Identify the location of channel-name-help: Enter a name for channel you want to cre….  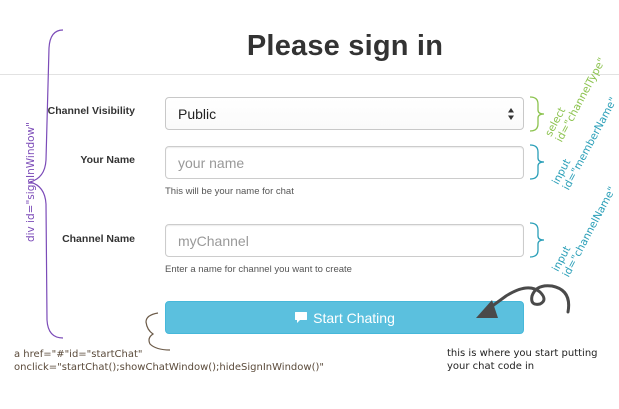
(258, 269).